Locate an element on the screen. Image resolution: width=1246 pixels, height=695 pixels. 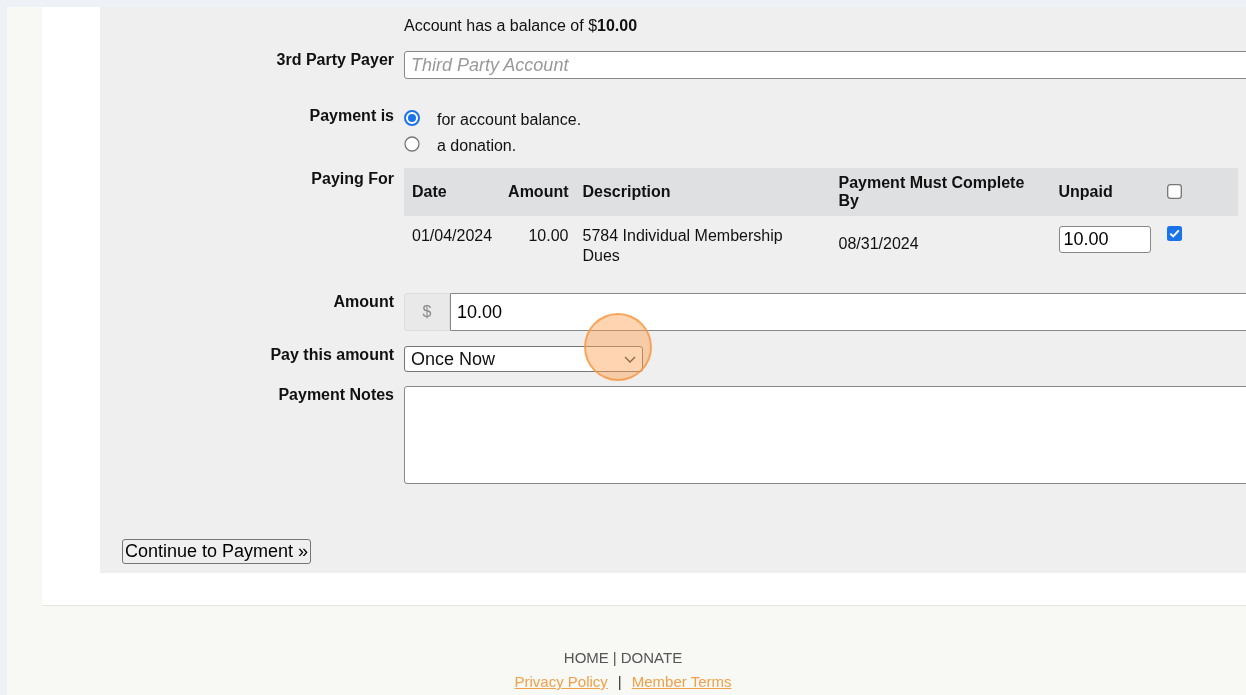
column-header: Unpaid is located at coordinates (1104, 192).